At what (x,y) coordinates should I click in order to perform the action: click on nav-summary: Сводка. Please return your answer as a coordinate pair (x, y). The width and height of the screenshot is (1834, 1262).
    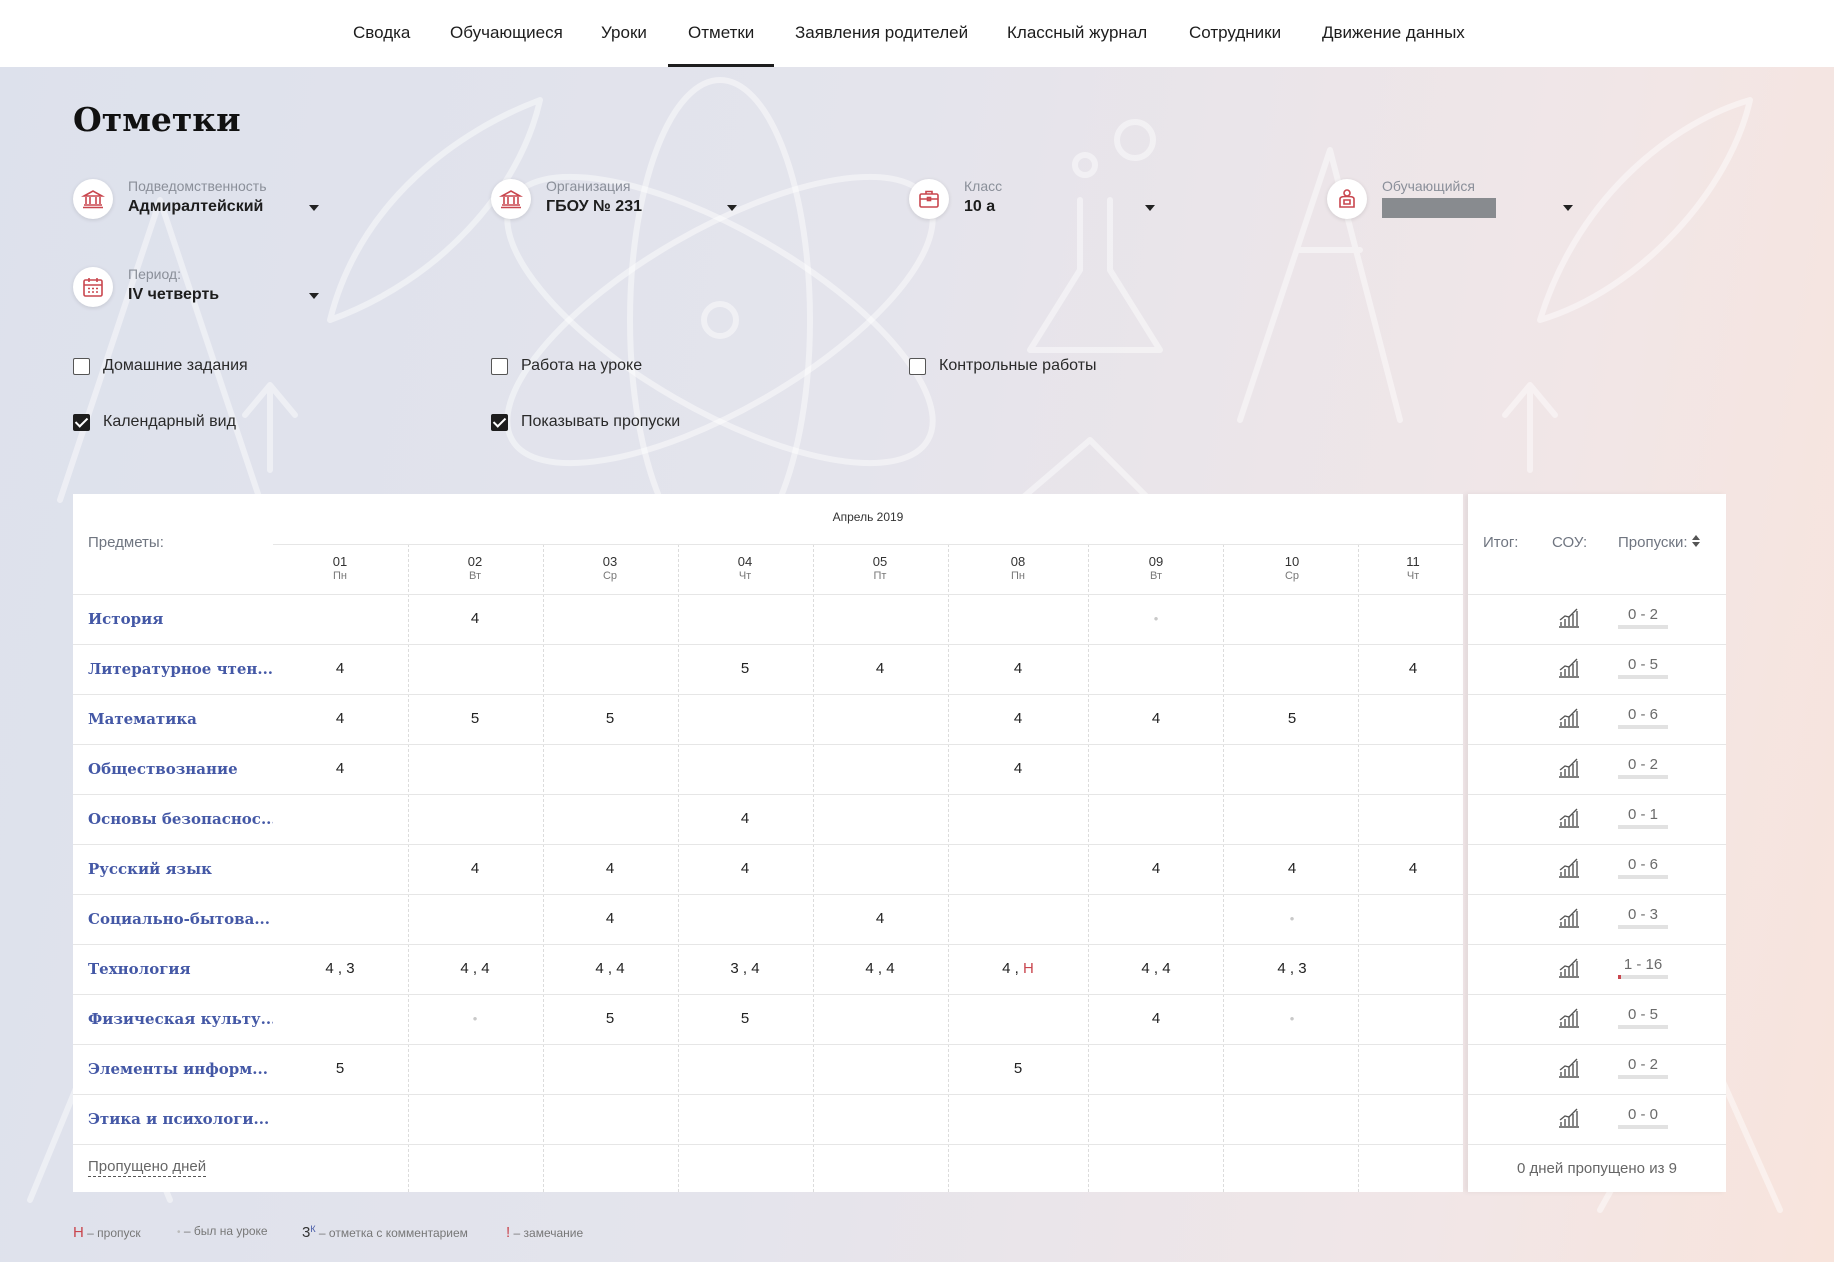
    Looking at the image, I should click on (381, 33).